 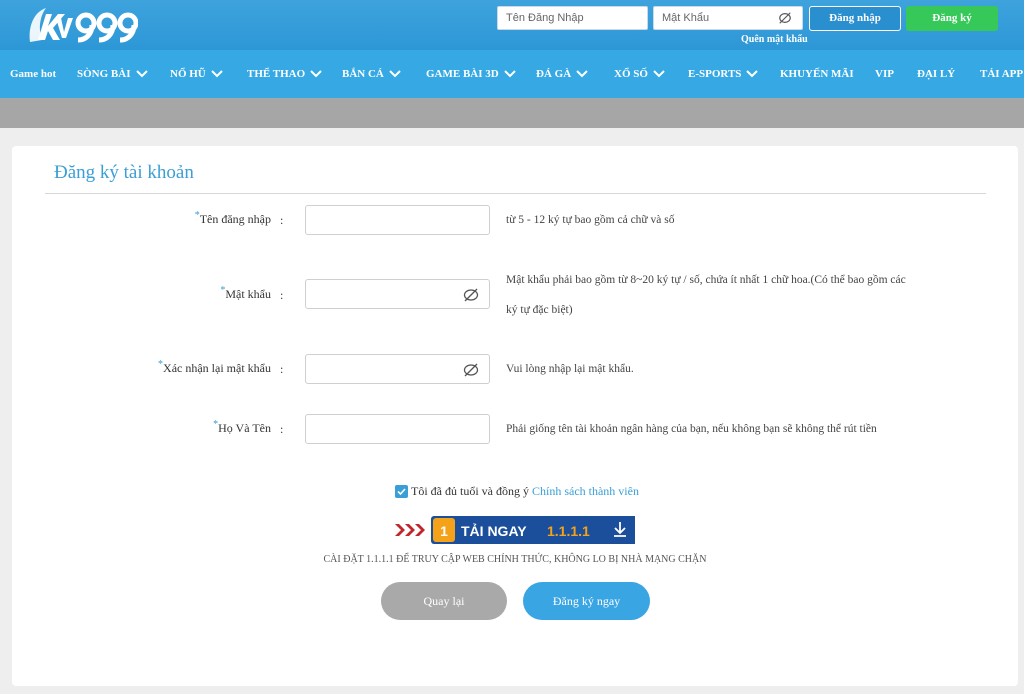 I want to click on nav-item-vip: VIP, so click(x=884, y=74).